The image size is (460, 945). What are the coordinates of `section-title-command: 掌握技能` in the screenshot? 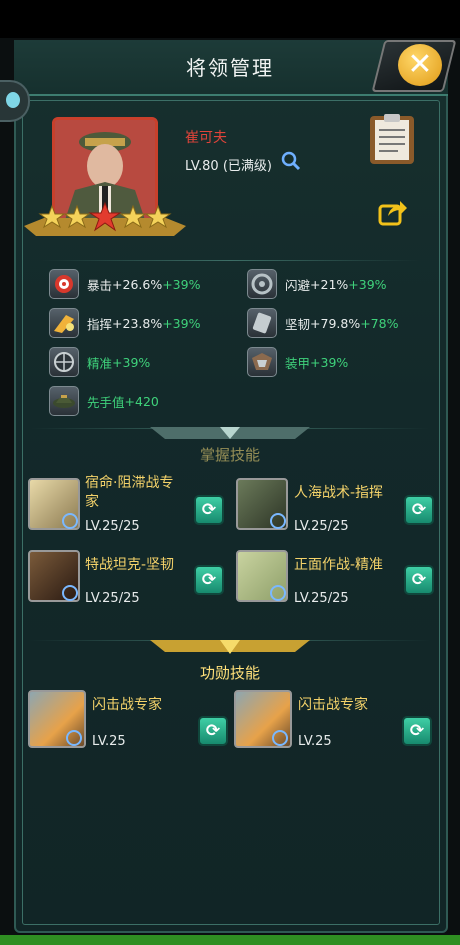 It's located at (229, 455).